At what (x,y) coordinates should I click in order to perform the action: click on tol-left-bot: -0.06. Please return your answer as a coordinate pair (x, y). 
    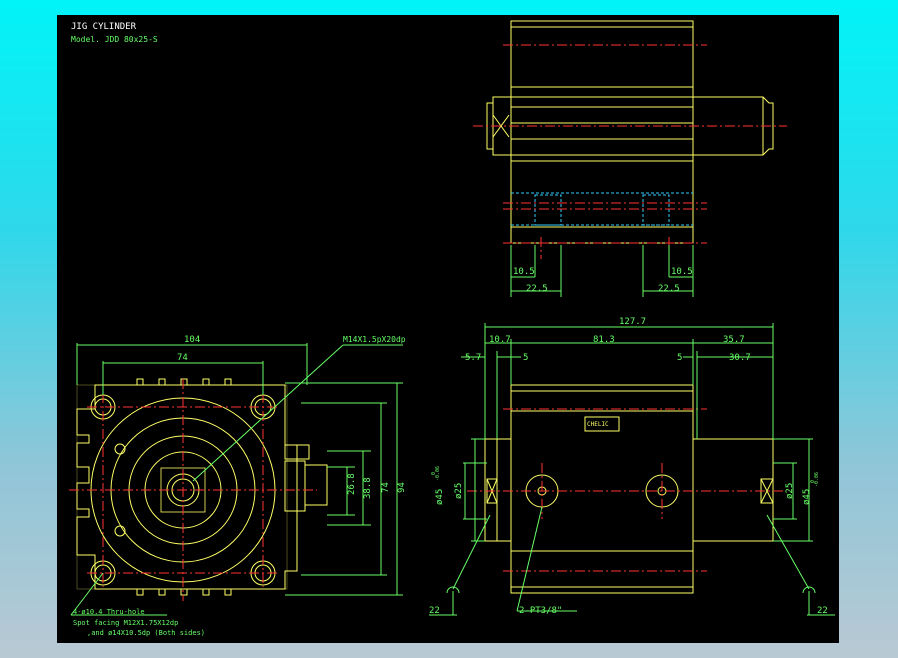
    Looking at the image, I should click on (438, 473).